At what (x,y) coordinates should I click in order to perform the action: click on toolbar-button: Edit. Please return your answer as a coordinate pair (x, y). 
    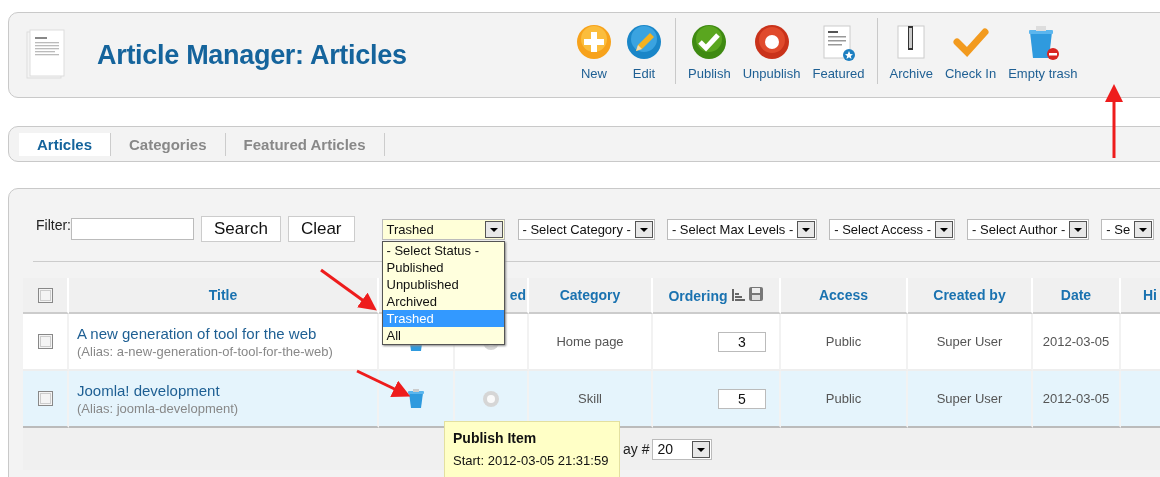
    Looking at the image, I should click on (644, 52).